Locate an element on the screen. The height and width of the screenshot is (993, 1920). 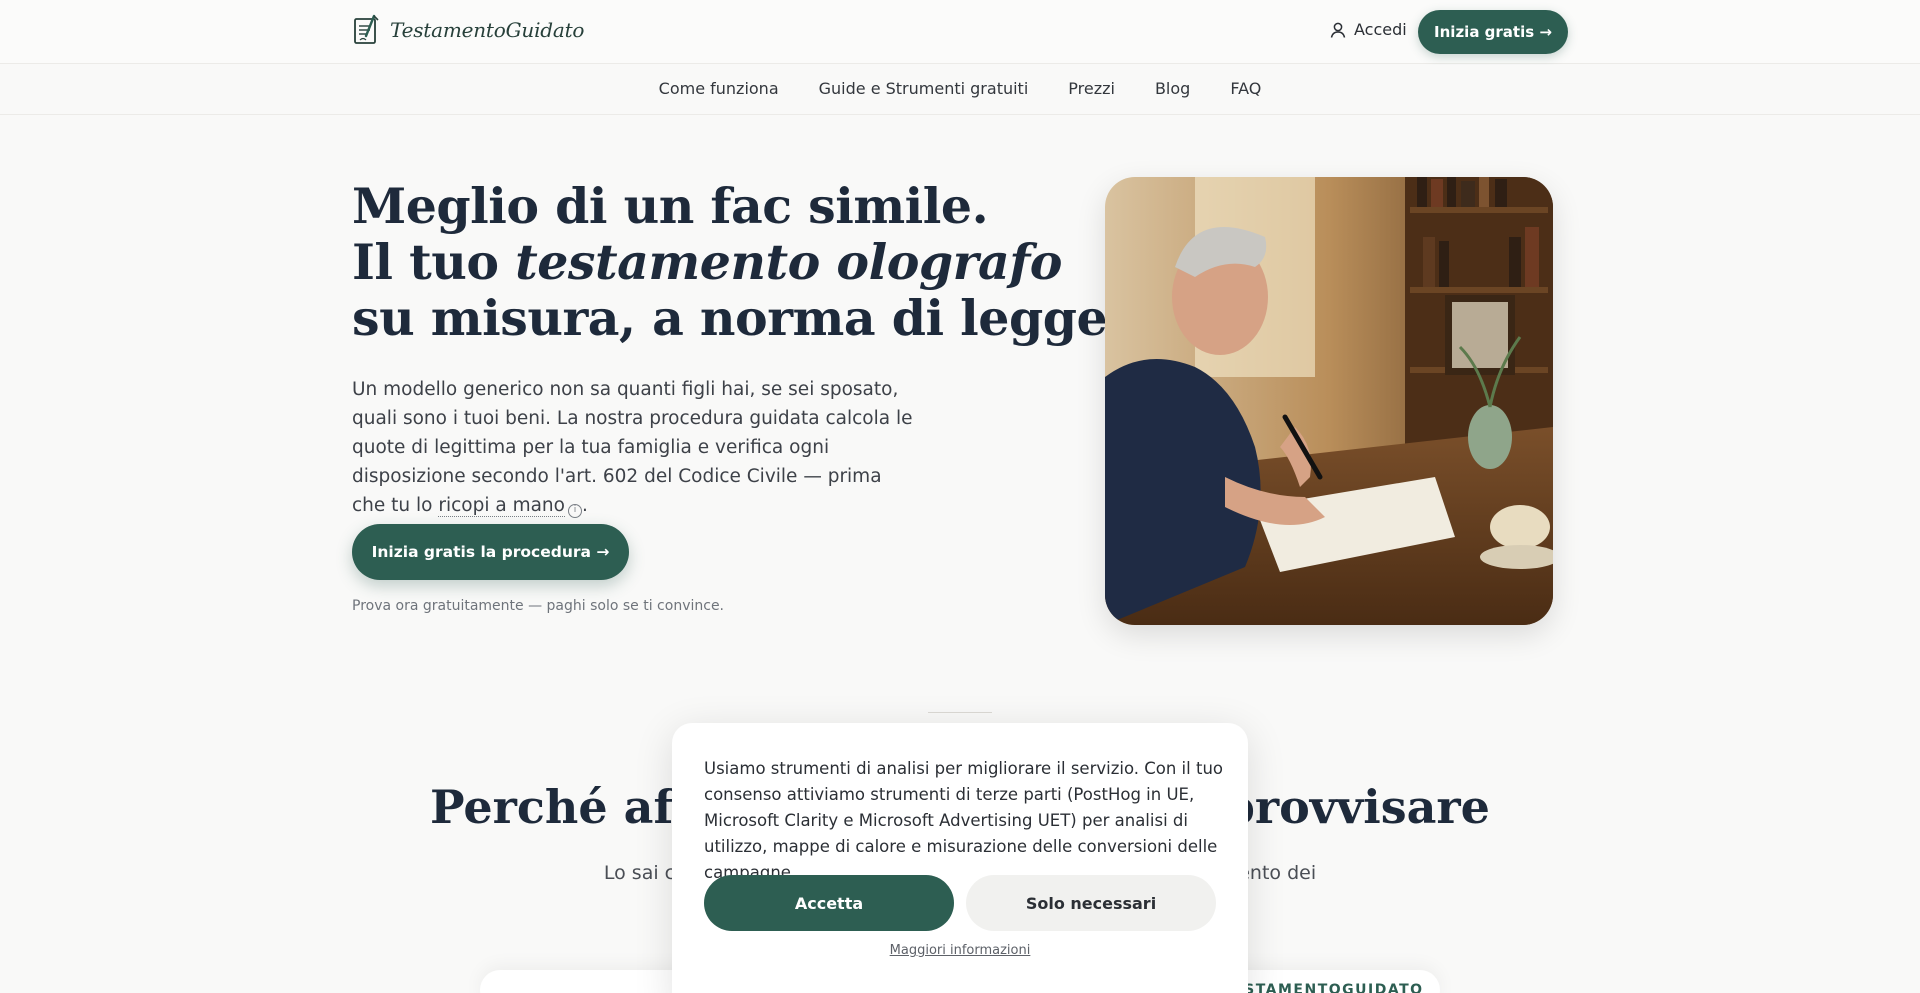
hero-body-link: ricopi a mano is located at coordinates (501, 506).